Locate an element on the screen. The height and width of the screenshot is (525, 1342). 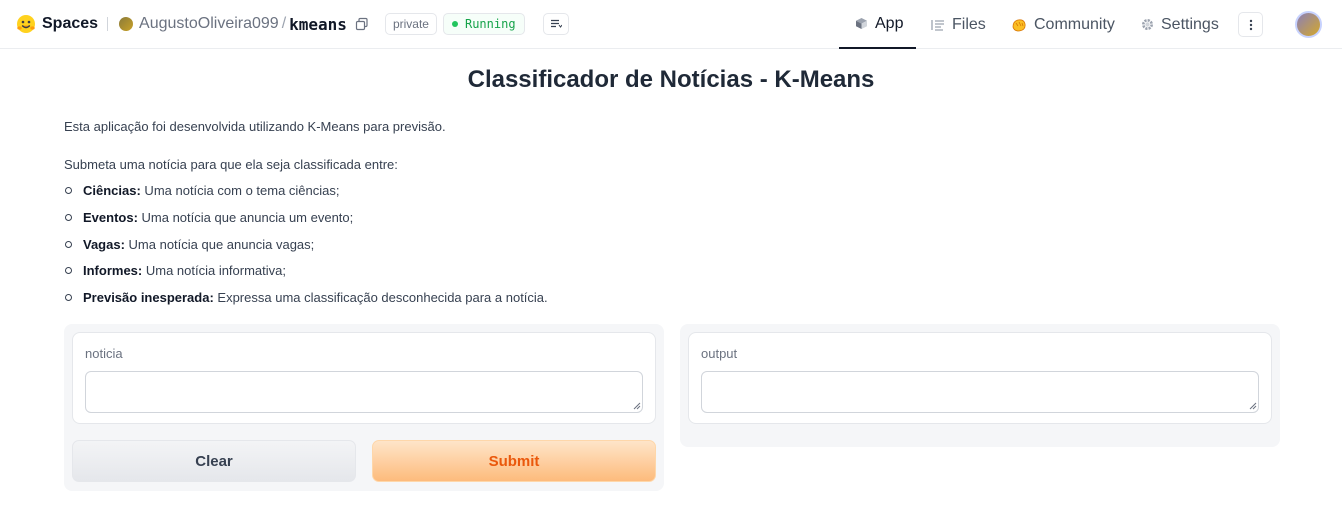
status-badge: Running is located at coordinates (483, 24).